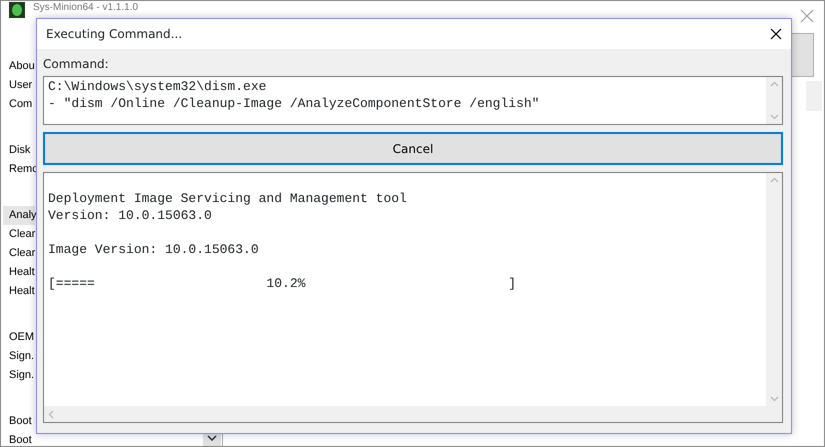 Image resolution: width=825 pixels, height=447 pixels. Describe the element at coordinates (19, 66) in the screenshot. I see `sidebar-item: Abou` at that location.